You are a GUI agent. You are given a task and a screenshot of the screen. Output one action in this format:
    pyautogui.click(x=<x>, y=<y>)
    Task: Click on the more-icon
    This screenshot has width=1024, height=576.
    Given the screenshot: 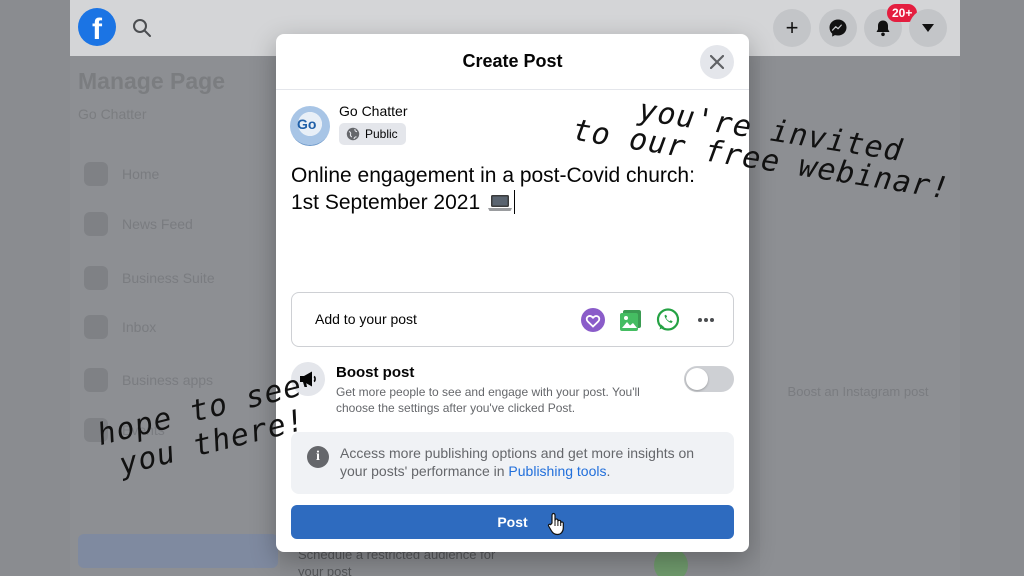 What is the action you would take?
    pyautogui.click(x=706, y=320)
    